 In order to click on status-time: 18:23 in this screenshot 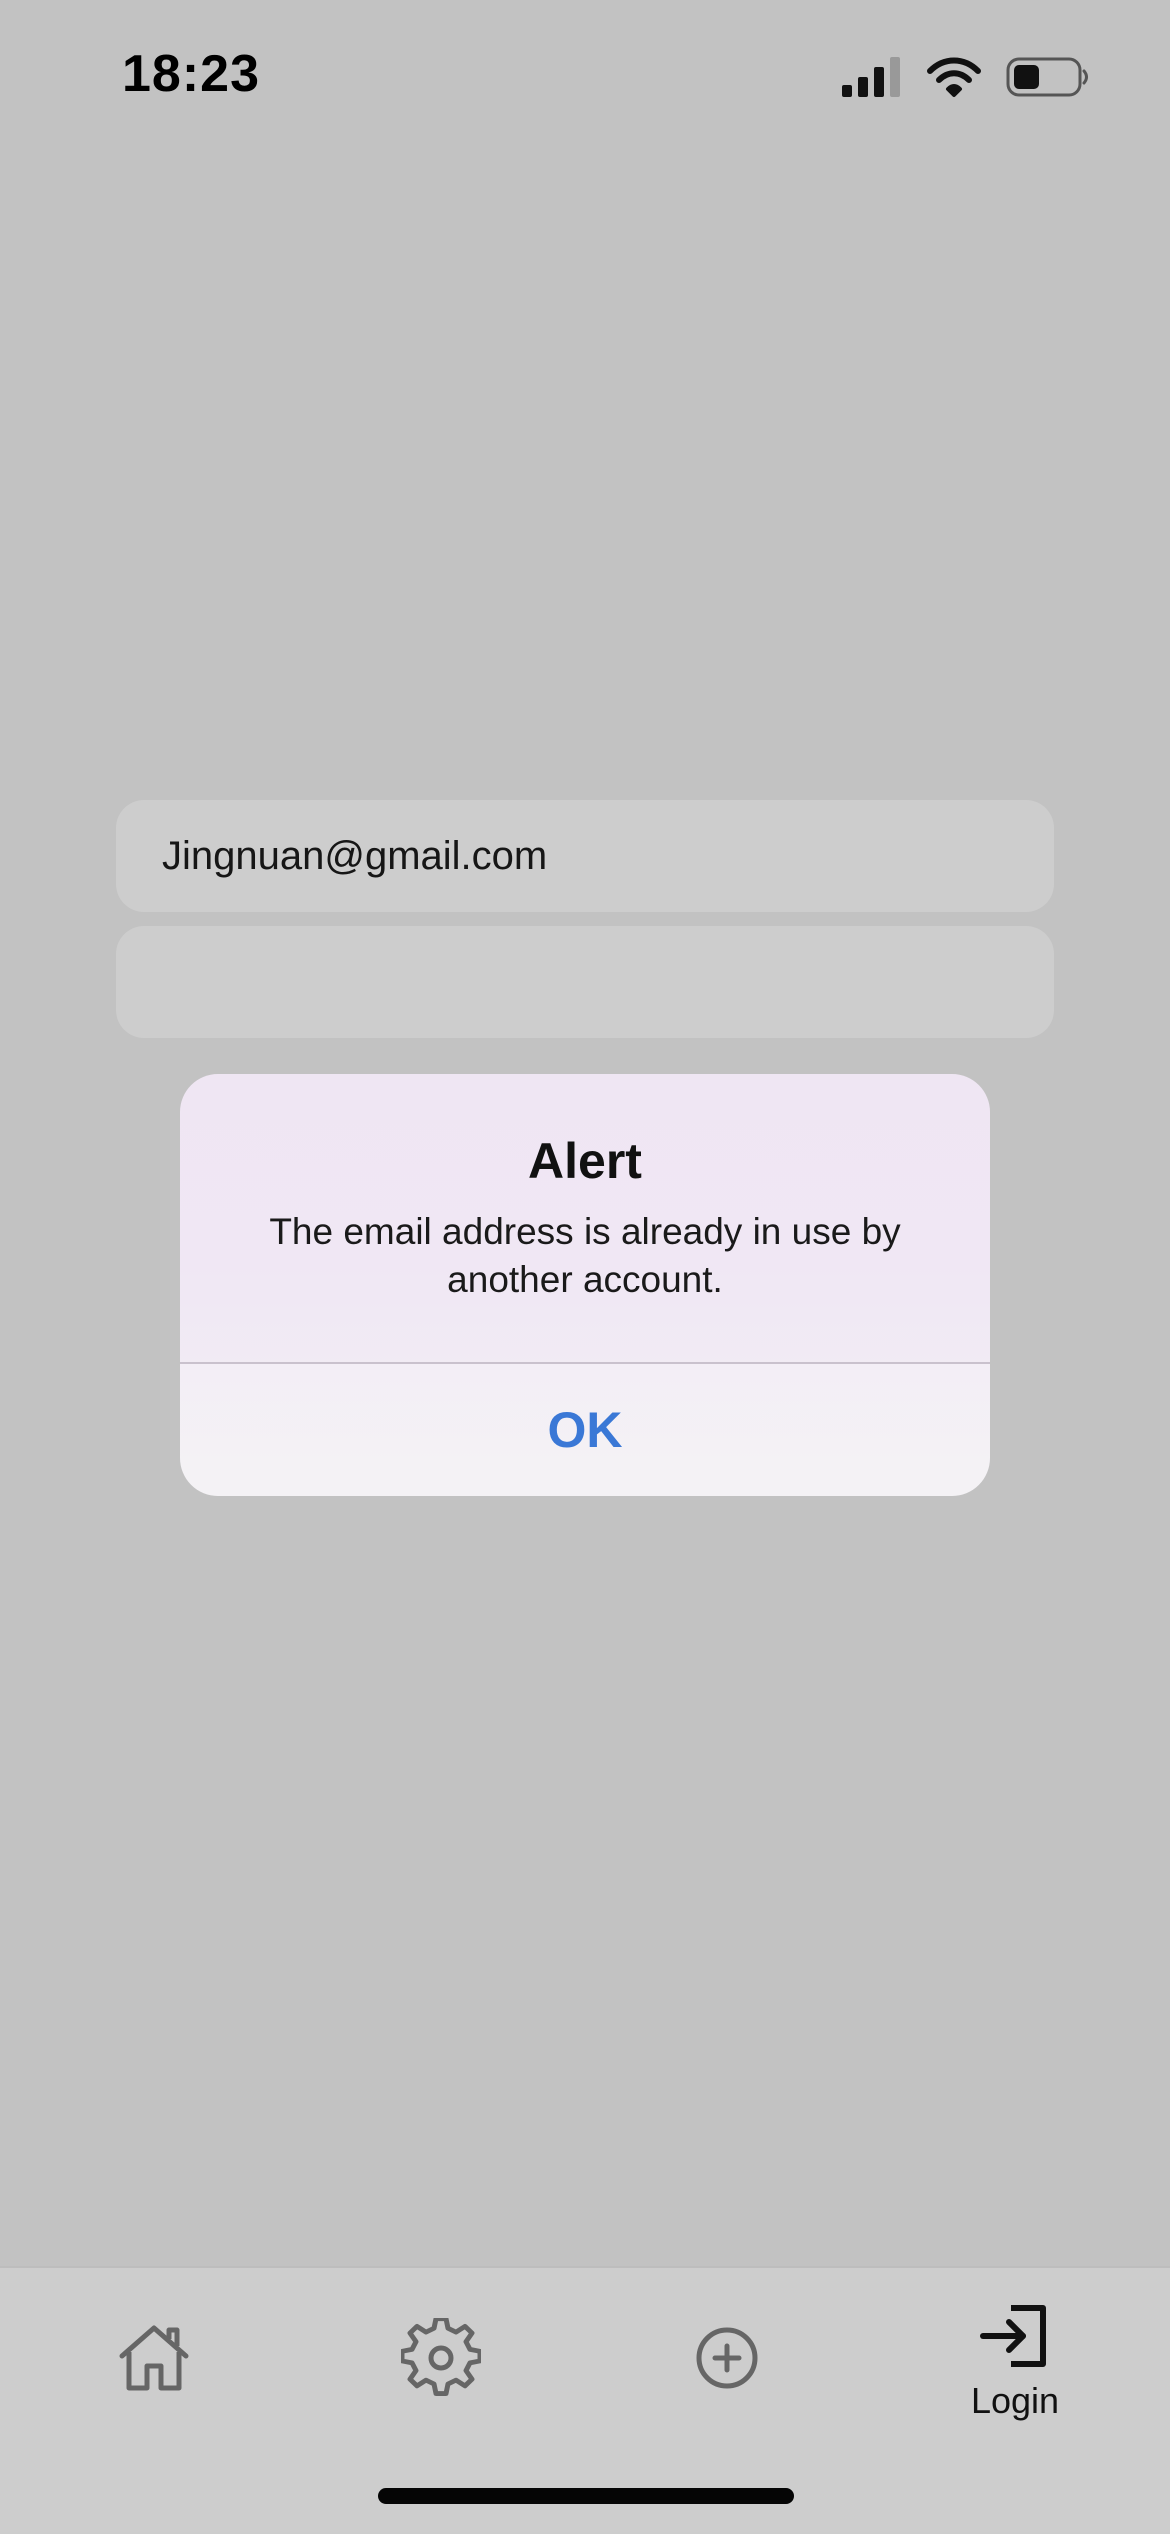, I will do `click(191, 74)`.